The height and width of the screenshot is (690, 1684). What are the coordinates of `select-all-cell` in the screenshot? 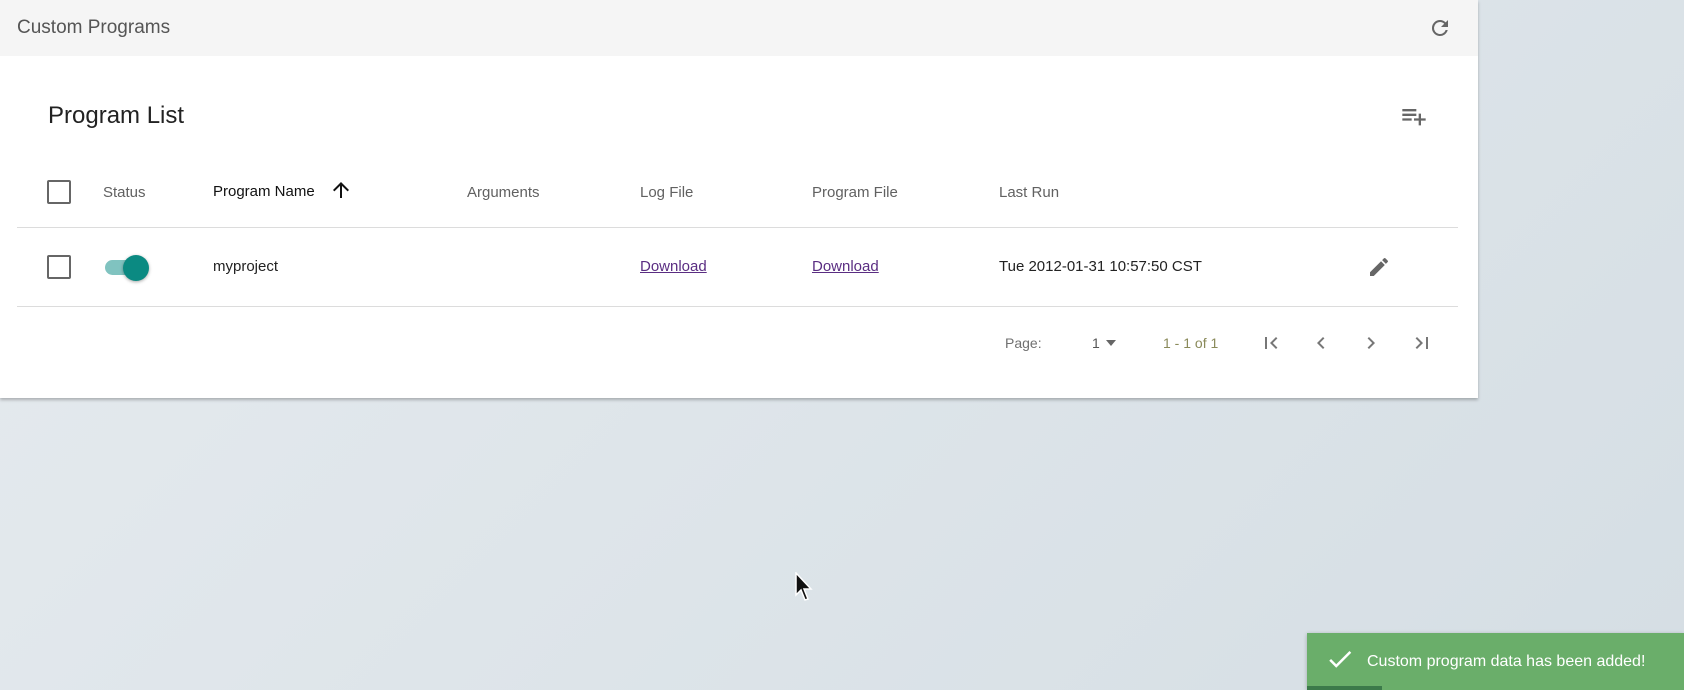 It's located at (60, 193).